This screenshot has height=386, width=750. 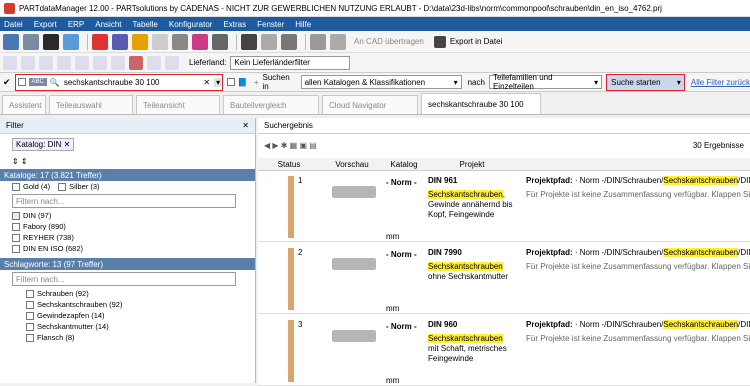 I want to click on path-pre: Norm -/DIN/Schrauben/, so click(x=621, y=180).